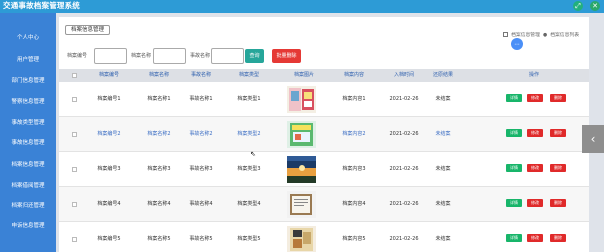 The width and height of the screenshot is (604, 252). What do you see at coordinates (88, 30) in the screenshot?
I see `breadcrumb-button: 档案信息管理` at bounding box center [88, 30].